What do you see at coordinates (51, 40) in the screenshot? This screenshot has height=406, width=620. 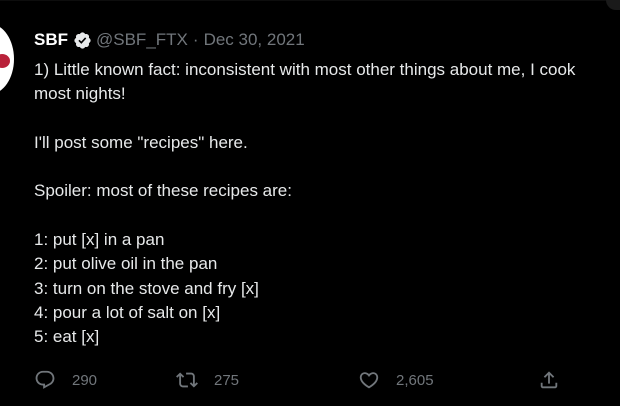 I see `display-name: SBF` at bounding box center [51, 40].